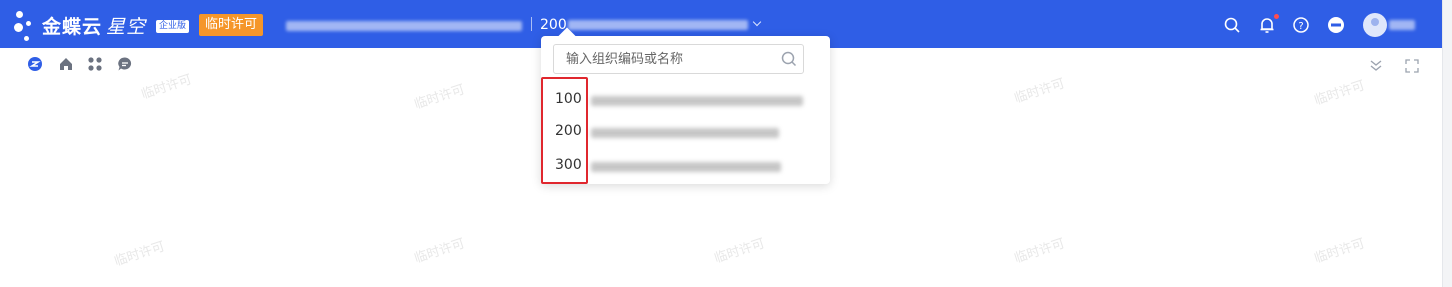  Describe the element at coordinates (95, 64) in the screenshot. I see `apps-icon` at that location.